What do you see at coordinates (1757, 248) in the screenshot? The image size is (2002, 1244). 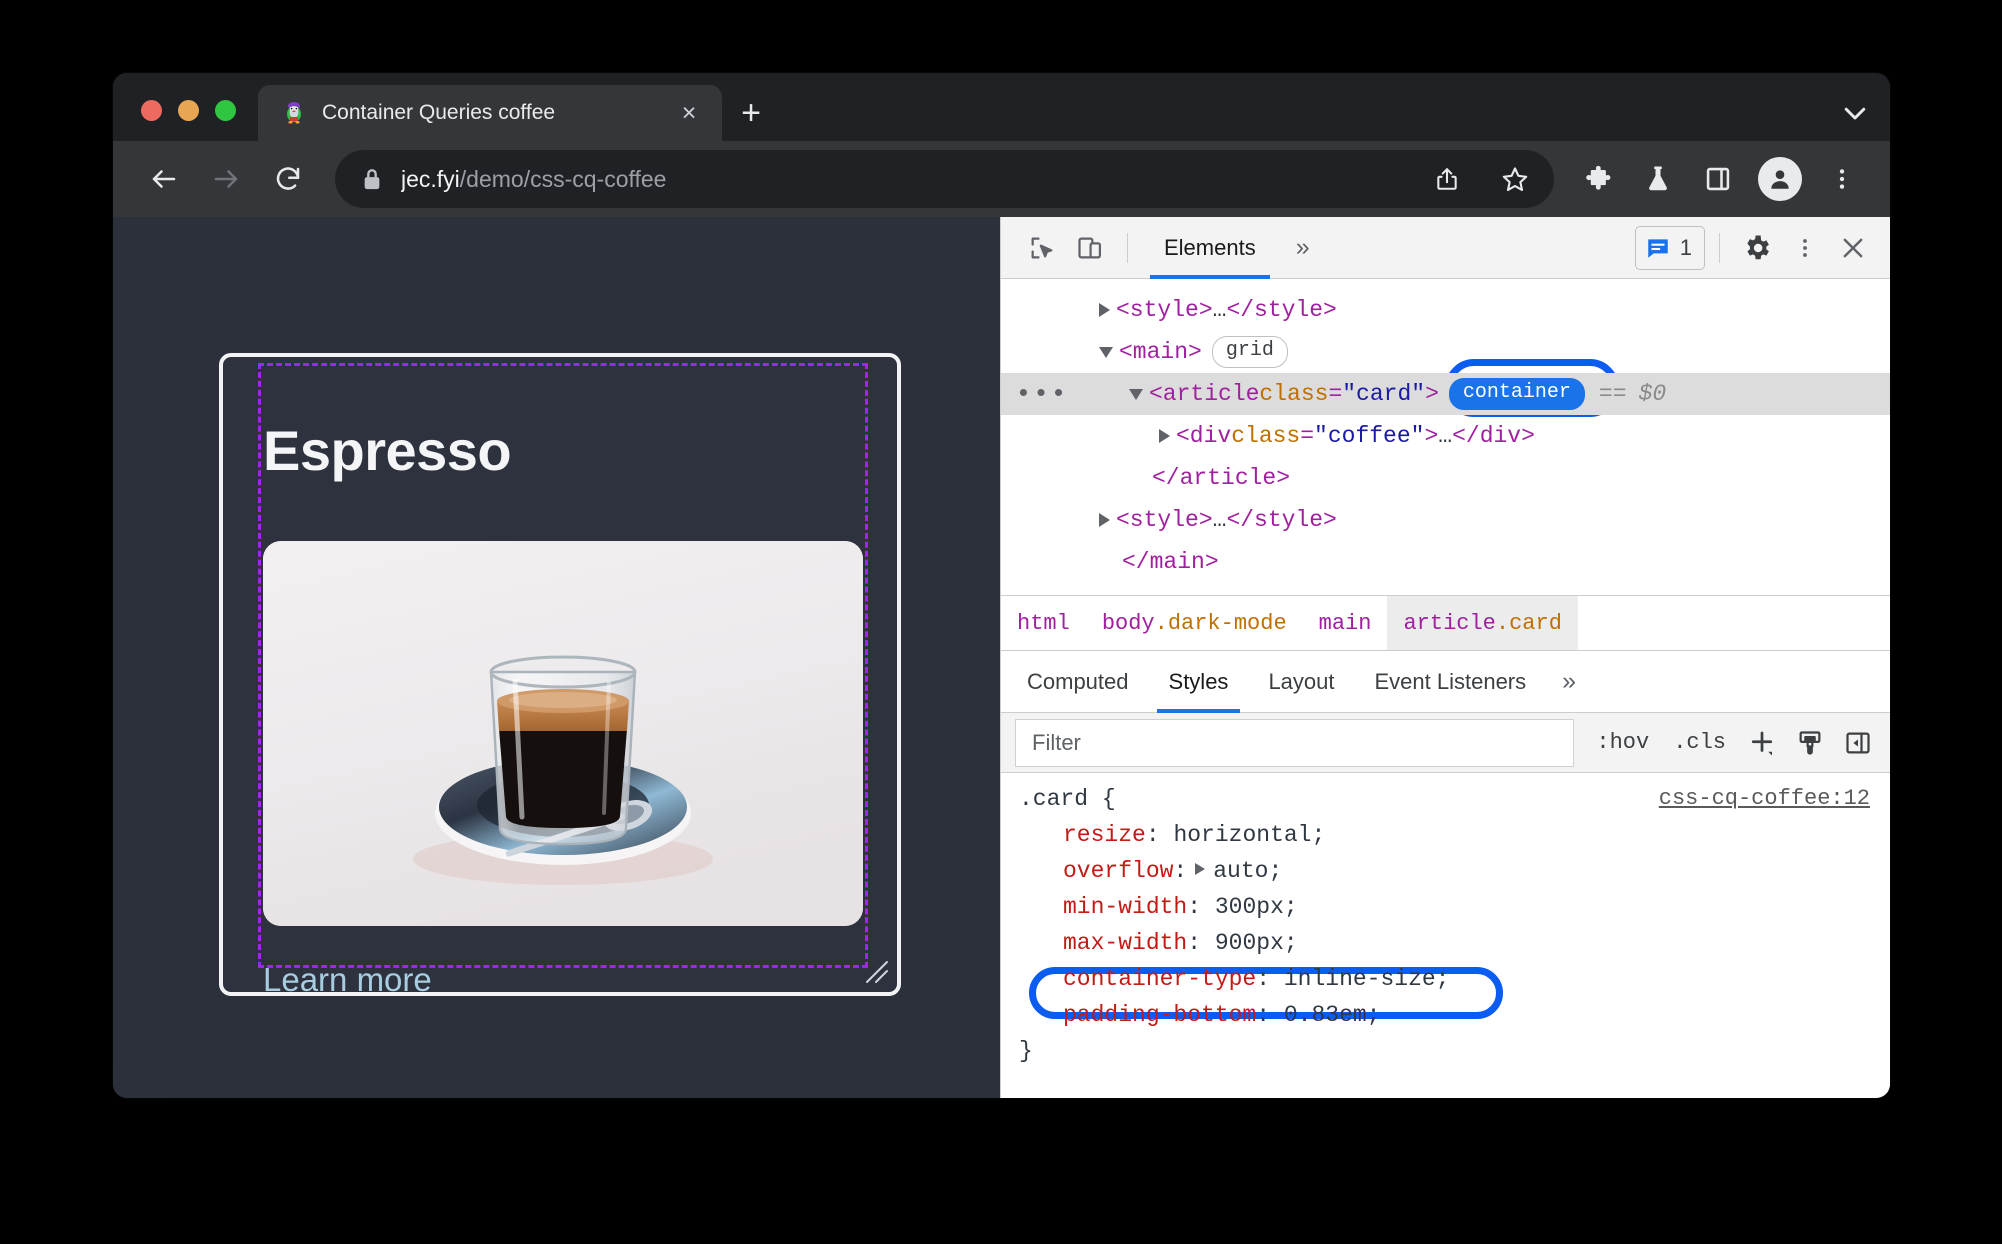 I see `gear-icon` at bounding box center [1757, 248].